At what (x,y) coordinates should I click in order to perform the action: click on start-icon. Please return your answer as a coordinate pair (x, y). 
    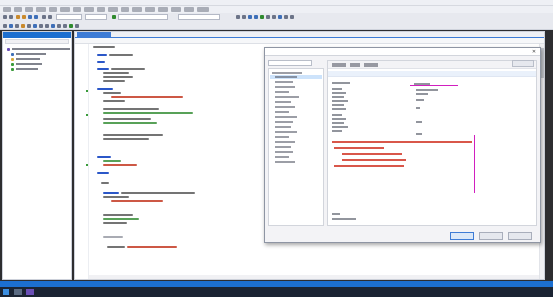
    Looking at the image, I should click on (6, 292).